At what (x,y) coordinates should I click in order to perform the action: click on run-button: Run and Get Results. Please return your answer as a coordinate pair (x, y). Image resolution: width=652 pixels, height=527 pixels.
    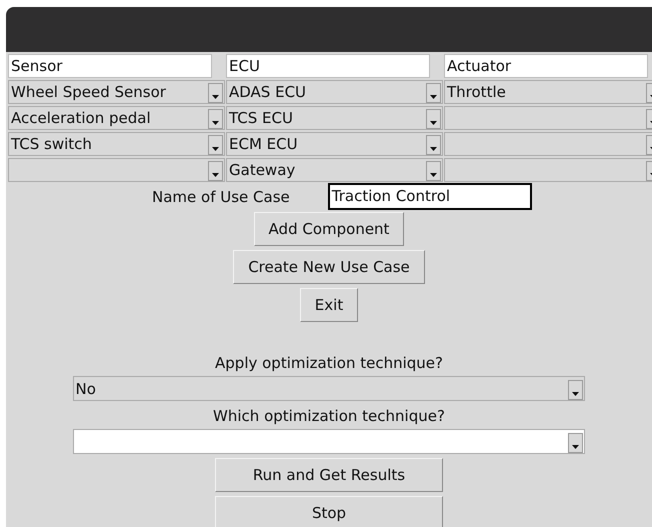
    Looking at the image, I should click on (329, 475).